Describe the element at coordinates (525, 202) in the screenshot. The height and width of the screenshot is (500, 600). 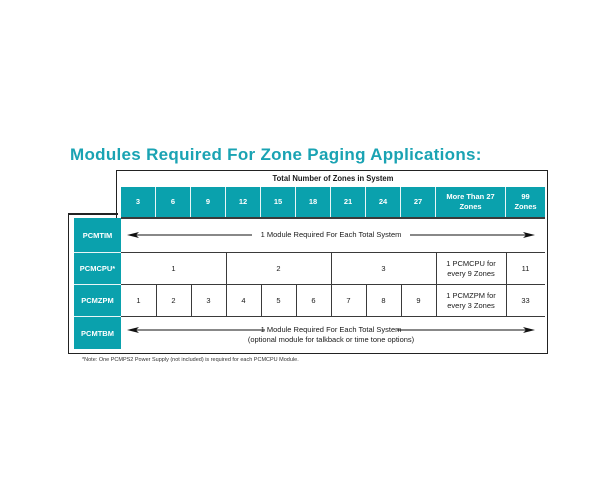
I see `column-header: 99 Zones` at that location.